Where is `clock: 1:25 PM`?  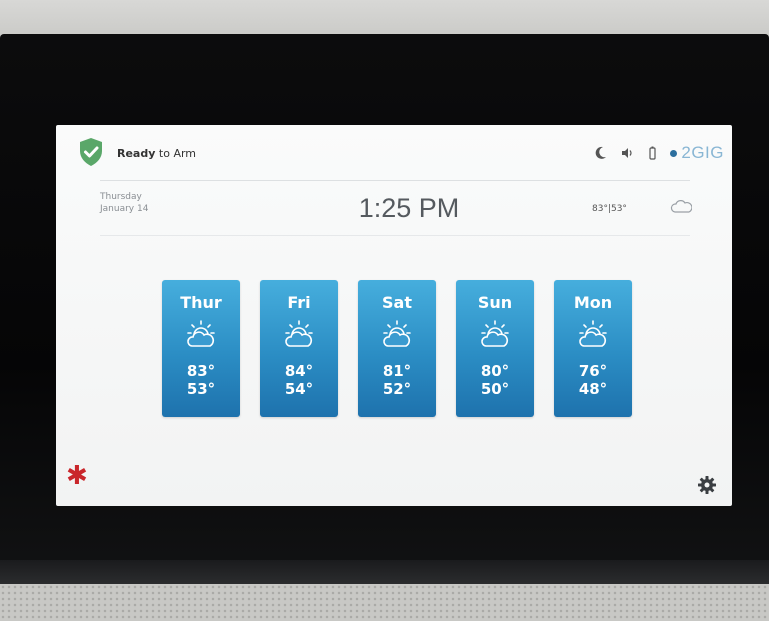 clock: 1:25 PM is located at coordinates (394, 208).